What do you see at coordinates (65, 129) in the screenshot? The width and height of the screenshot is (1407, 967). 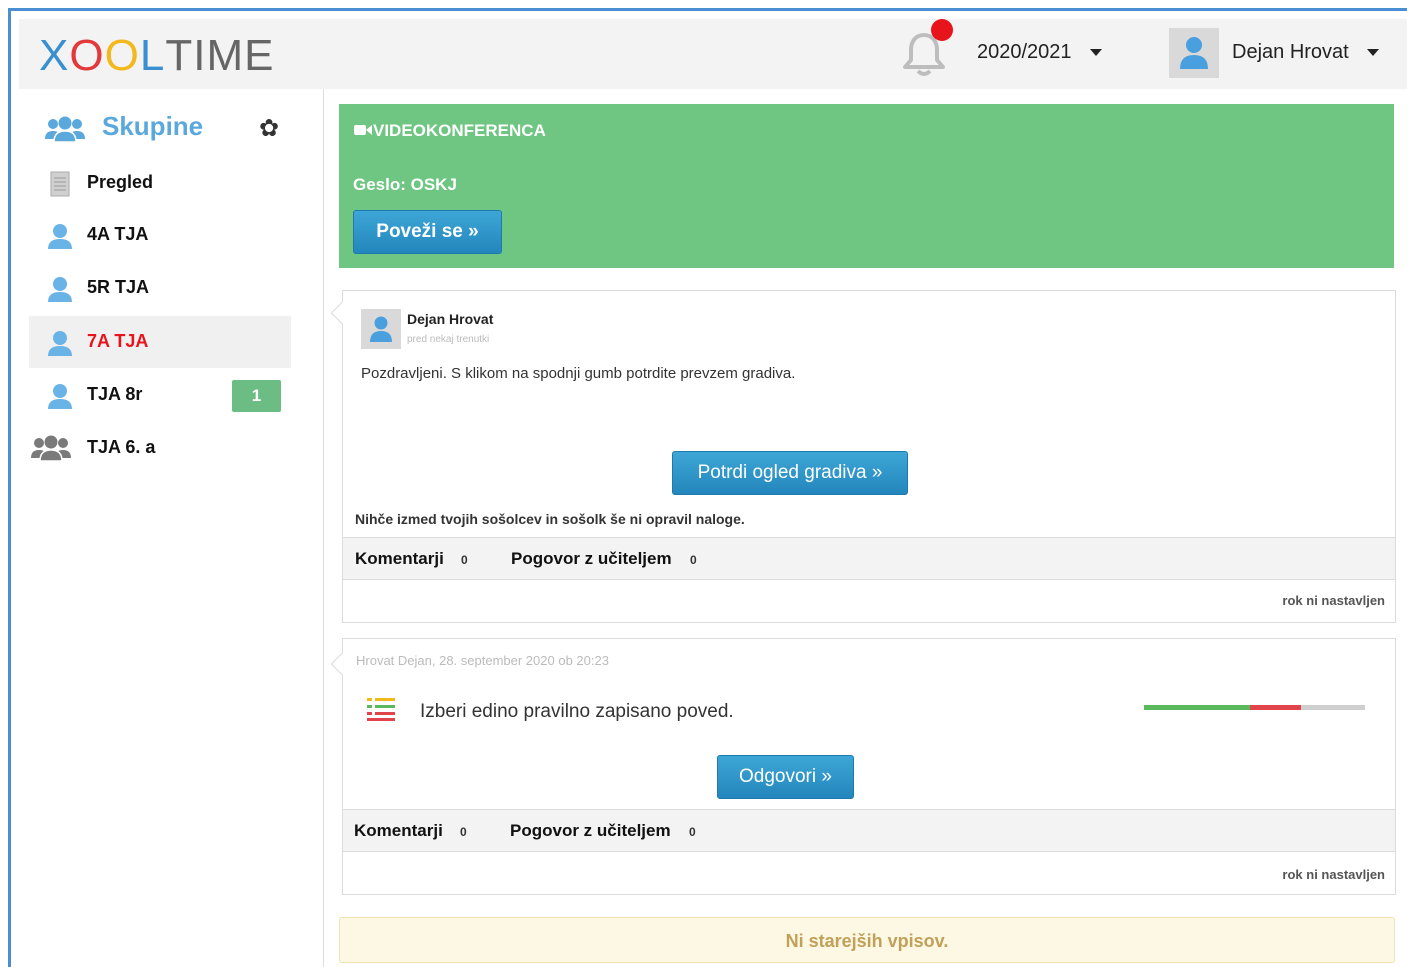 I see `groups-icon` at bounding box center [65, 129].